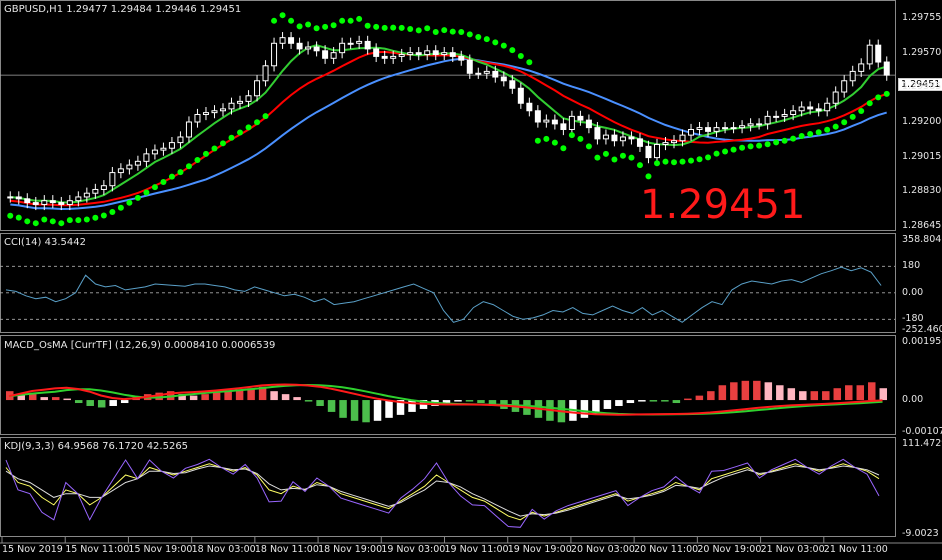 The height and width of the screenshot is (560, 942). I want to click on macd-signal-line, so click(445, 399).